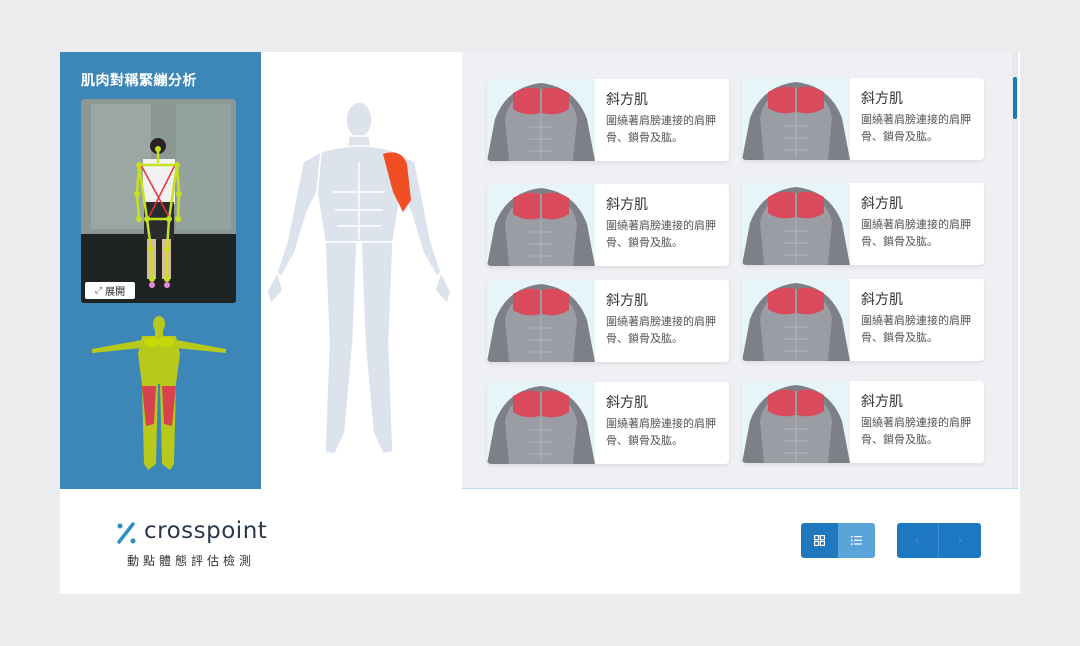 This screenshot has height=646, width=1080. I want to click on body-diagram, so click(361, 270).